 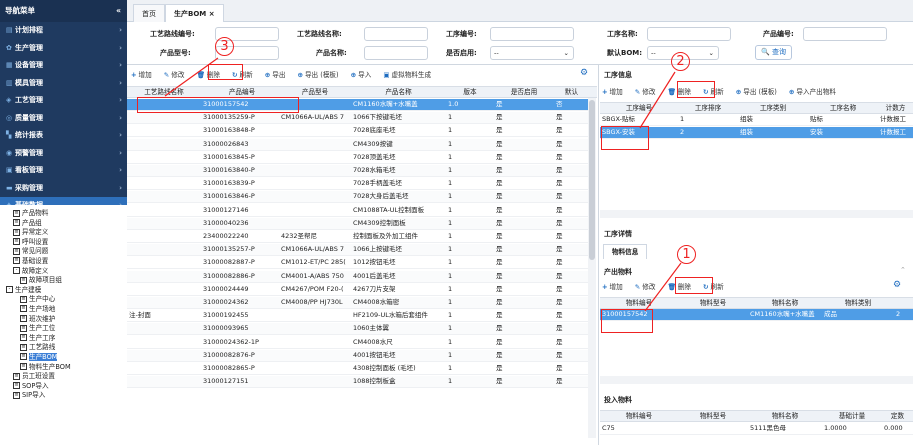 What do you see at coordinates (118, 11) in the screenshot?
I see `collapse-icon: «` at bounding box center [118, 11].